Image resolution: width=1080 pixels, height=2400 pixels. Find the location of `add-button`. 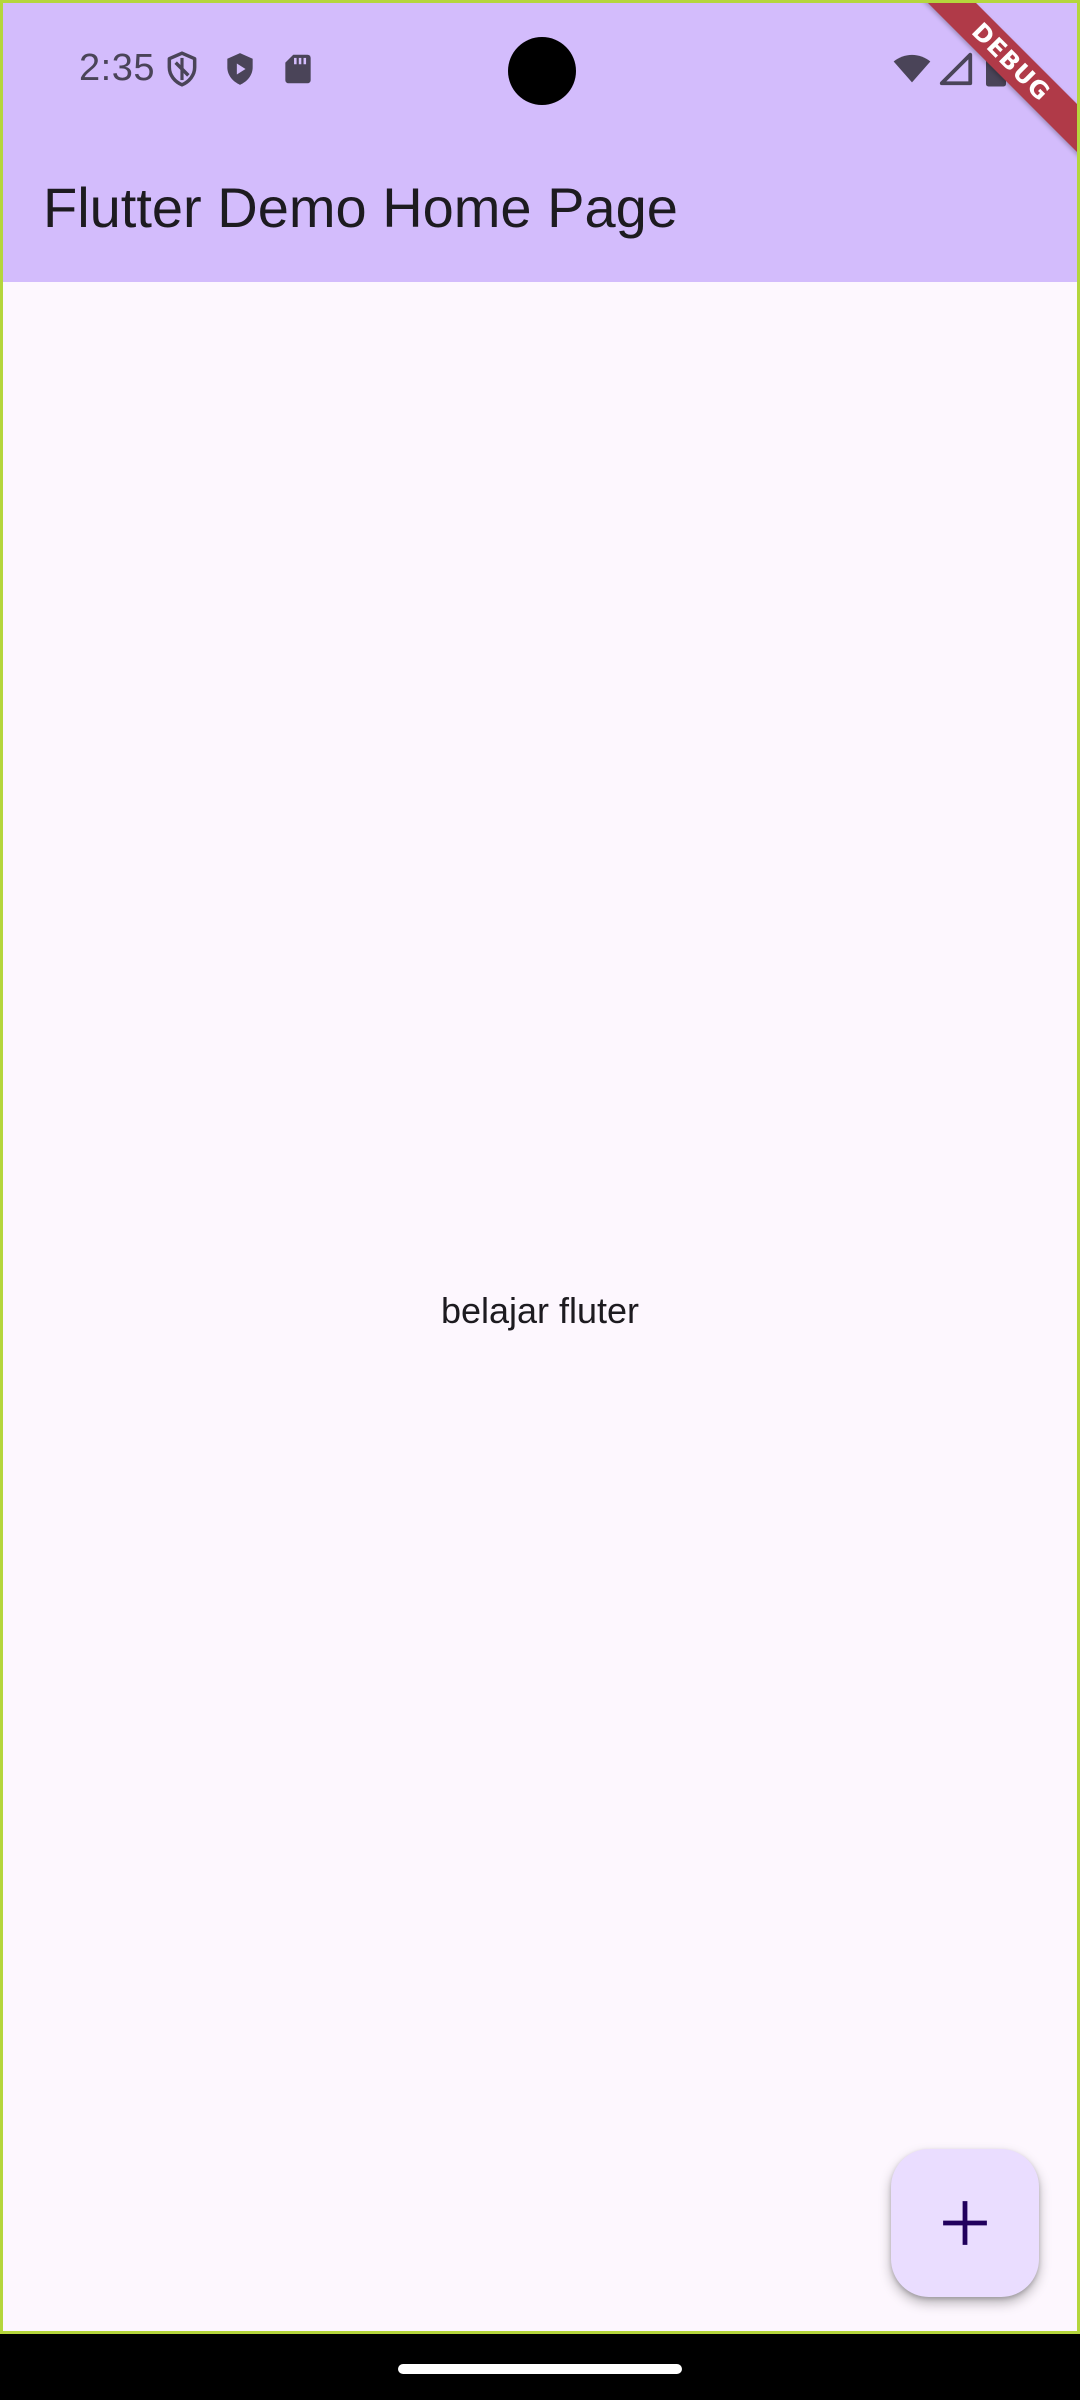

add-button is located at coordinates (965, 2223).